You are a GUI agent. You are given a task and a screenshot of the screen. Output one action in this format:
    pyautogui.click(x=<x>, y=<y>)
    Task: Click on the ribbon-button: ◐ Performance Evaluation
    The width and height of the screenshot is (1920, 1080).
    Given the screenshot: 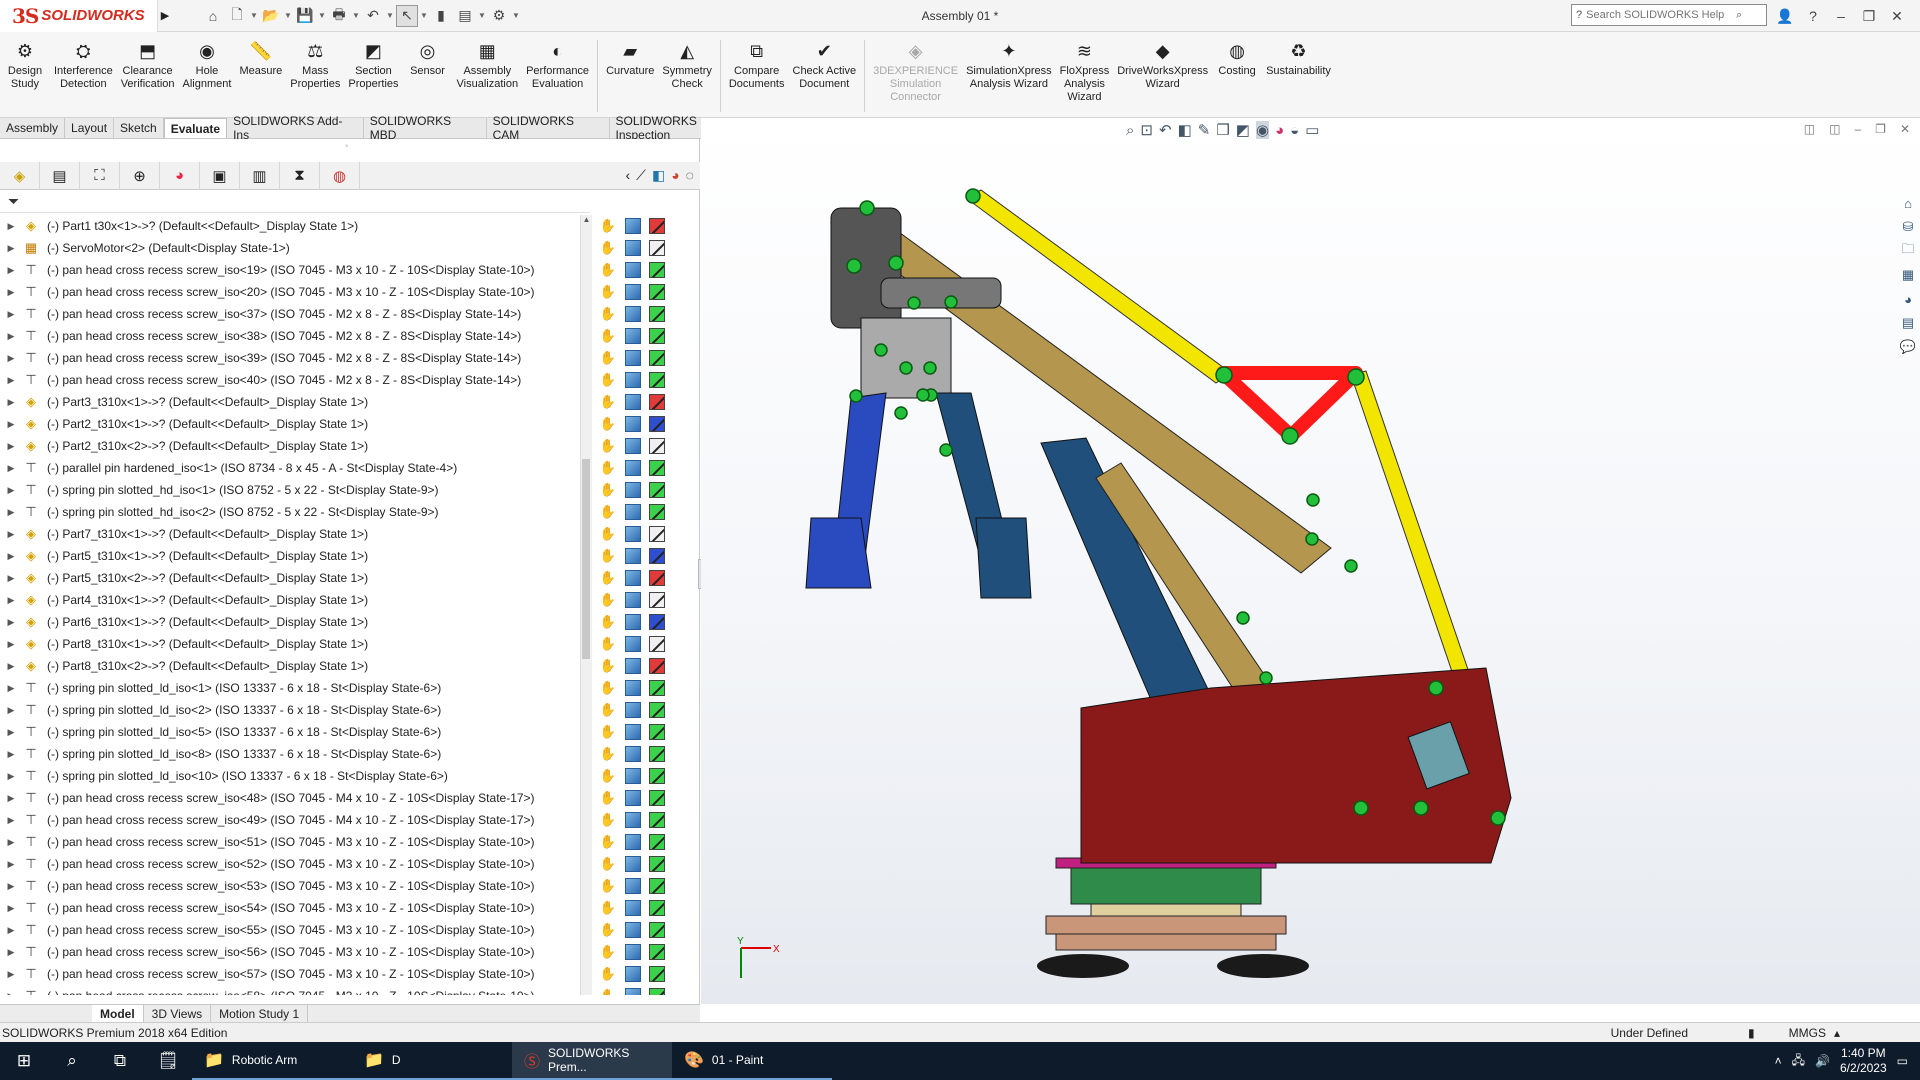 What is the action you would take?
    pyautogui.click(x=557, y=65)
    